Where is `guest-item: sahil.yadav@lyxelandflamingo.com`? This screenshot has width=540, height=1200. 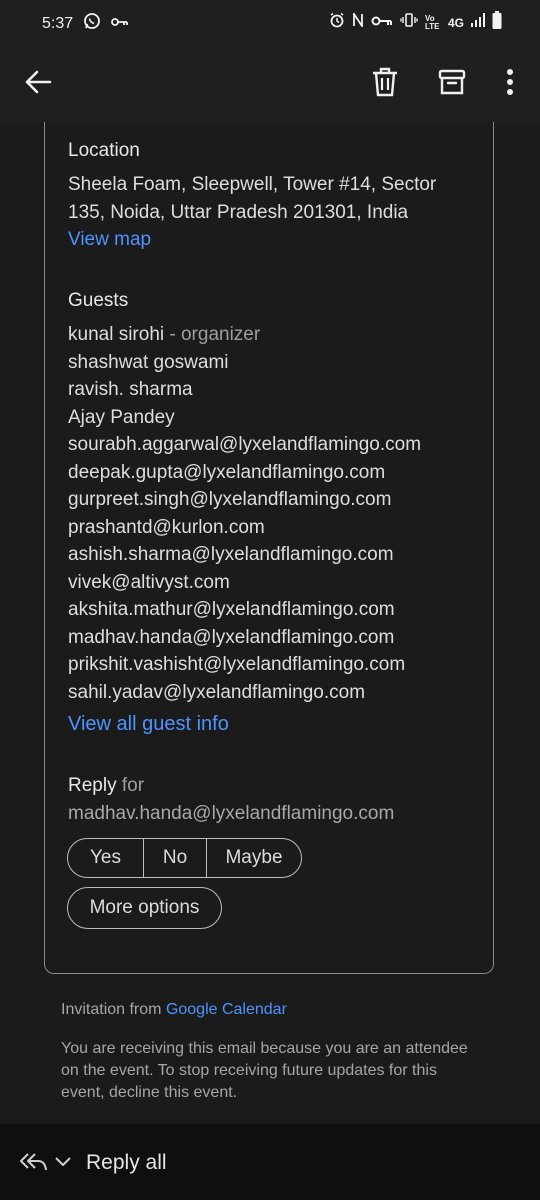 guest-item: sahil.yadav@lyxelandflamingo.com is located at coordinates (217, 692).